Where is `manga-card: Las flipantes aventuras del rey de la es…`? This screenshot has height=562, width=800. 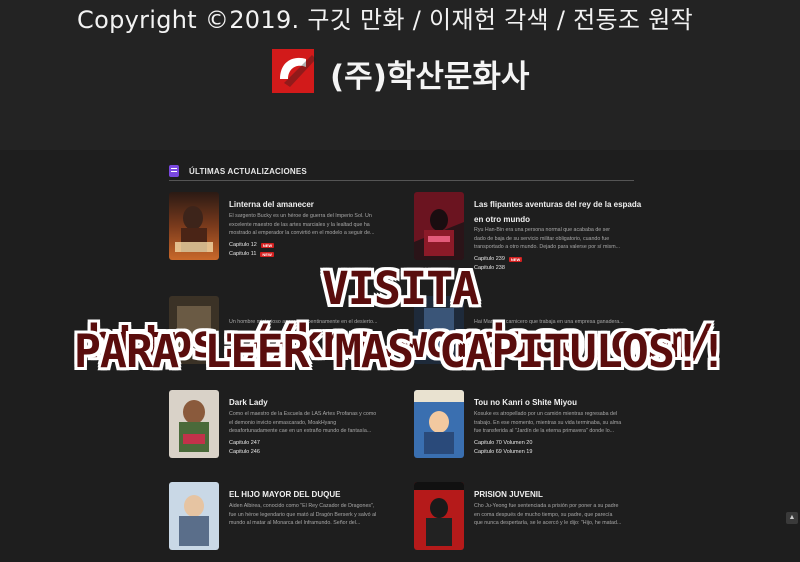
manga-card: Las flipantes aventuras del rey de la es… is located at coordinates (529, 232).